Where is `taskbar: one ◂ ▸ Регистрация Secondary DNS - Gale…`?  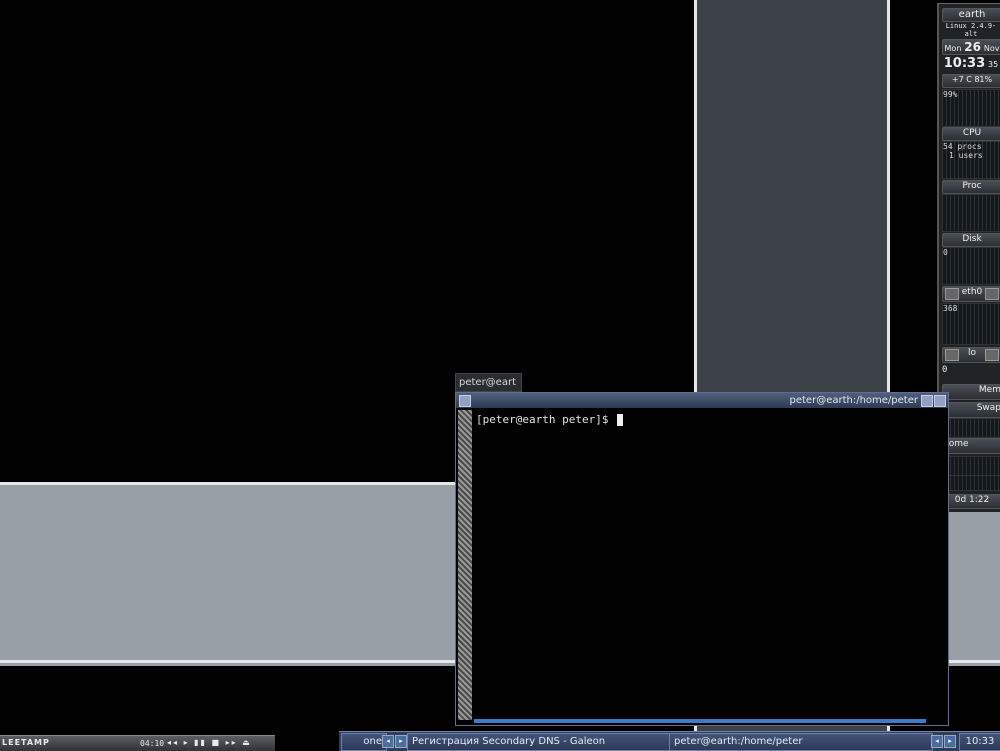 taskbar: one ◂ ▸ Регистрация Secondary DNS - Gale… is located at coordinates (669, 741).